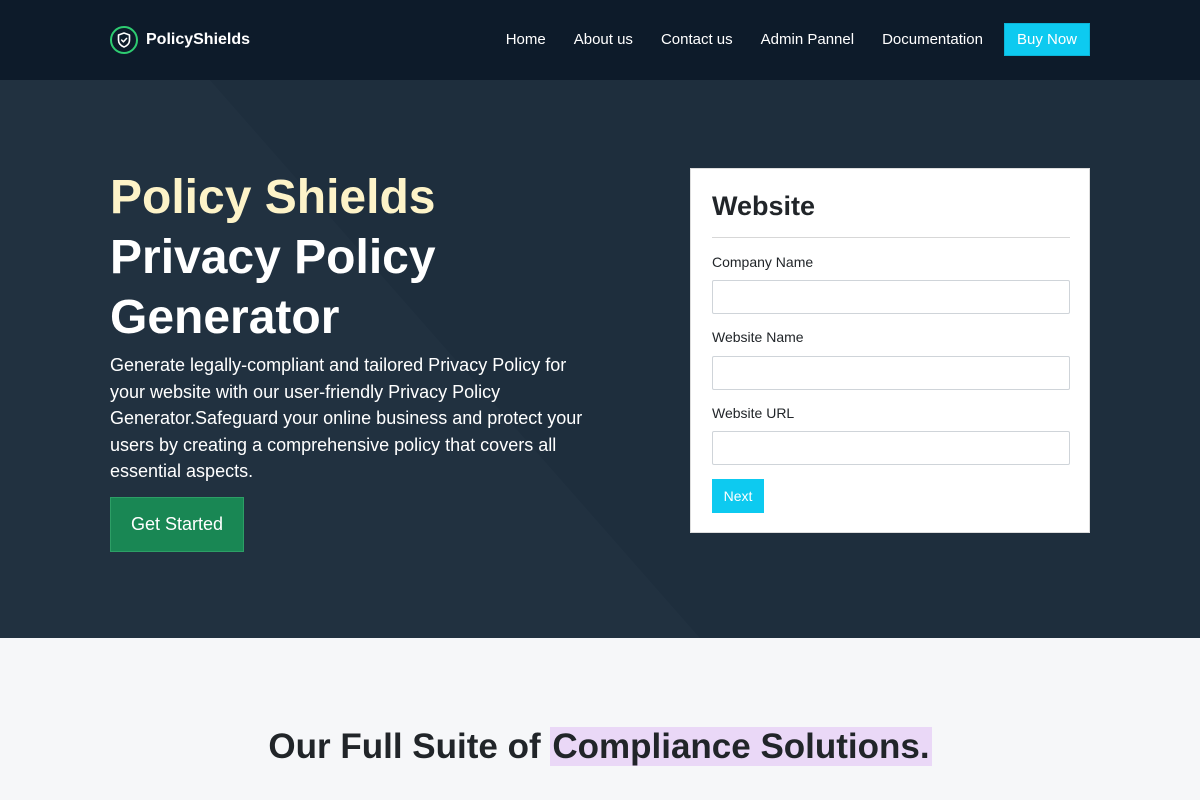 The height and width of the screenshot is (800, 1200). Describe the element at coordinates (273, 197) in the screenshot. I see `hero-title-accent: Policy Shields` at that location.